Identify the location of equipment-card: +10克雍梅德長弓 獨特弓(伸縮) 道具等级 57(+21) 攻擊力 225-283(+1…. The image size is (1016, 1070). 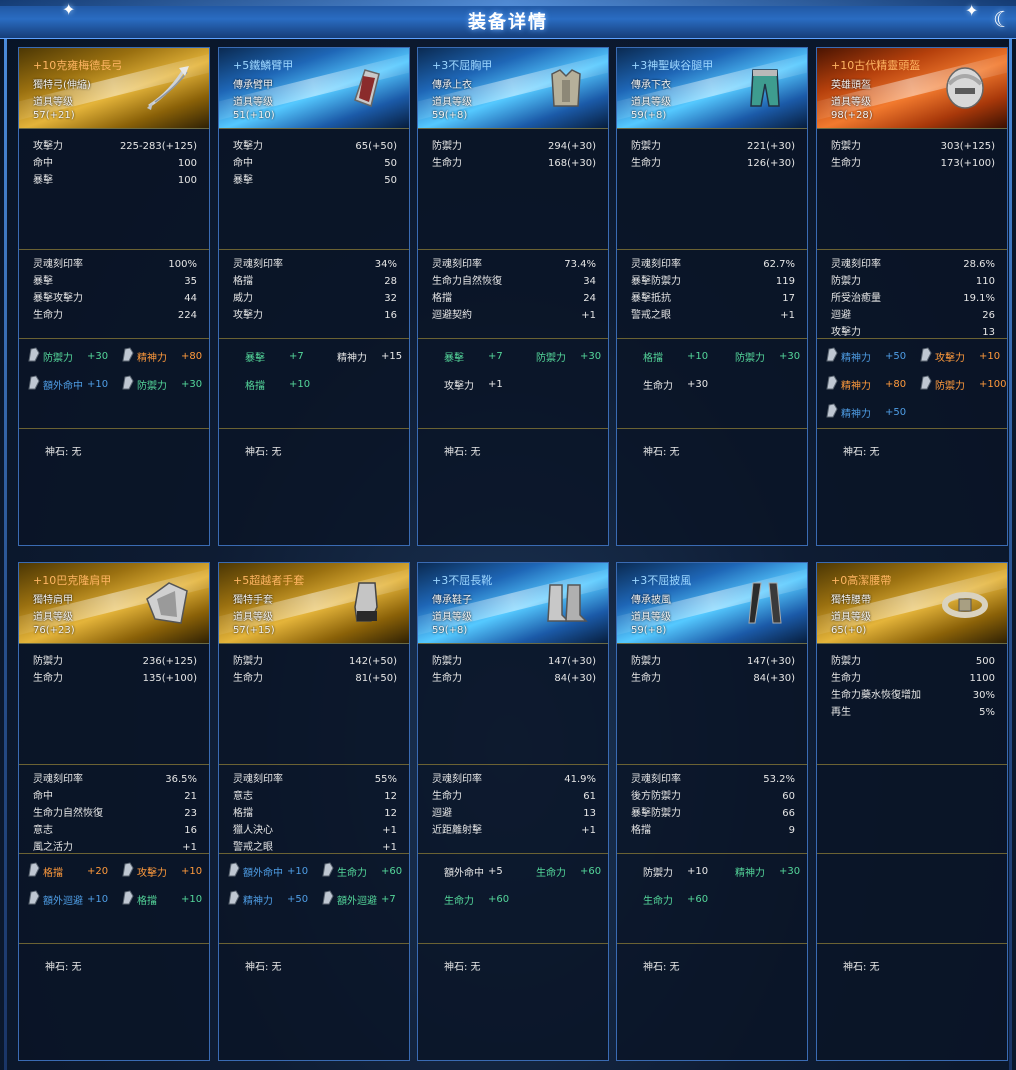
(114, 296).